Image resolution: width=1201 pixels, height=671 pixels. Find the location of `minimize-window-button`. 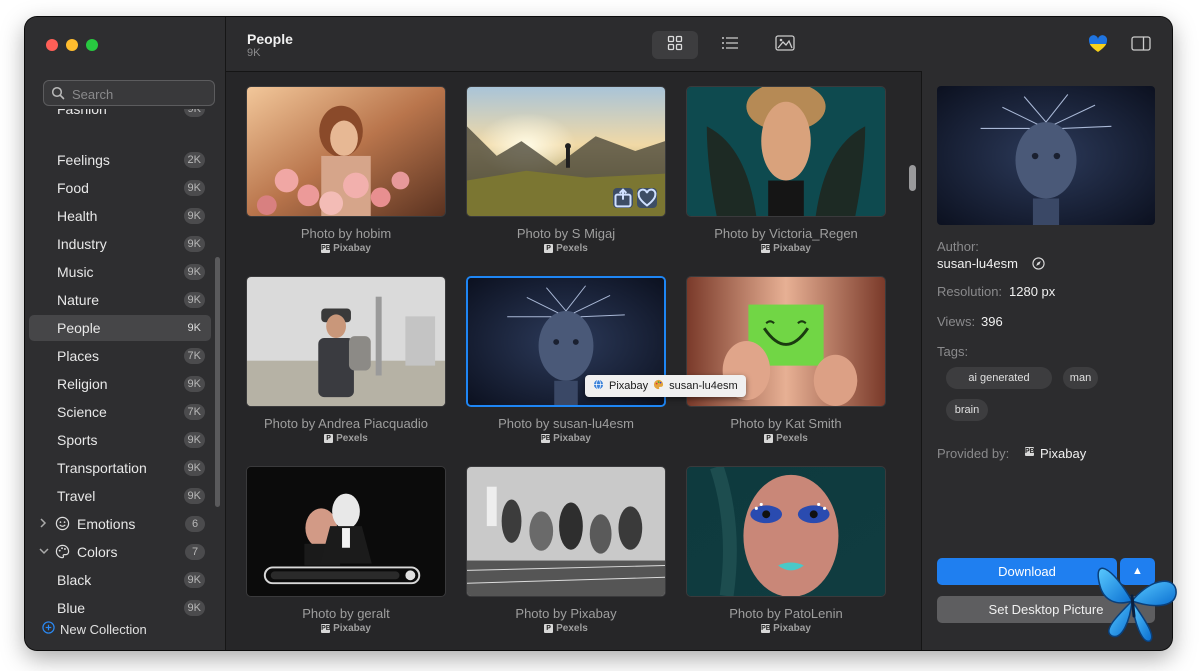

minimize-window-button is located at coordinates (72, 45).